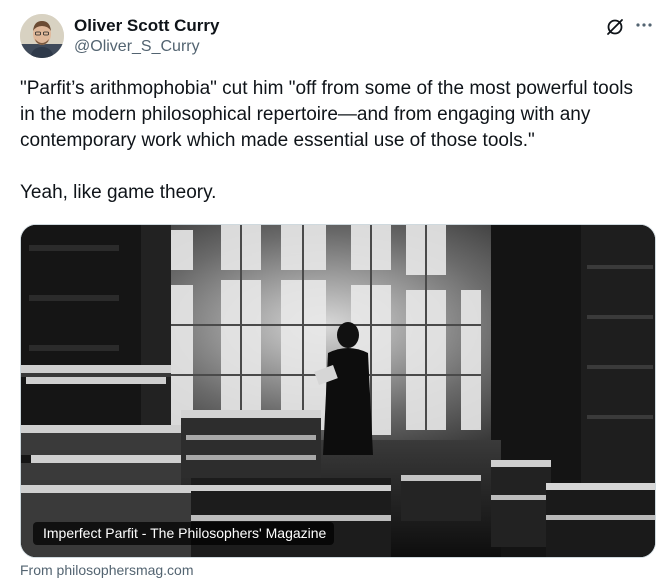 This screenshot has width=664, height=584. I want to click on author-handle: @Oliver_S_Curry, so click(137, 47).